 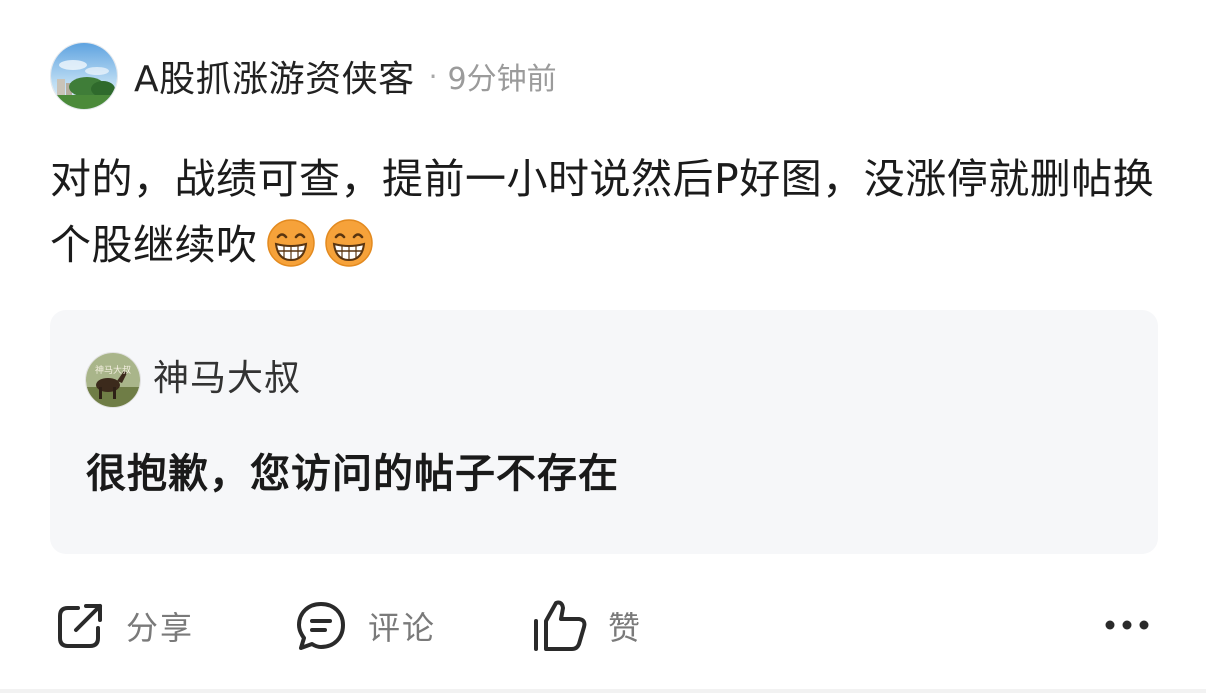 What do you see at coordinates (113, 380) in the screenshot?
I see `quoted-author-avatar: 神马大叔` at bounding box center [113, 380].